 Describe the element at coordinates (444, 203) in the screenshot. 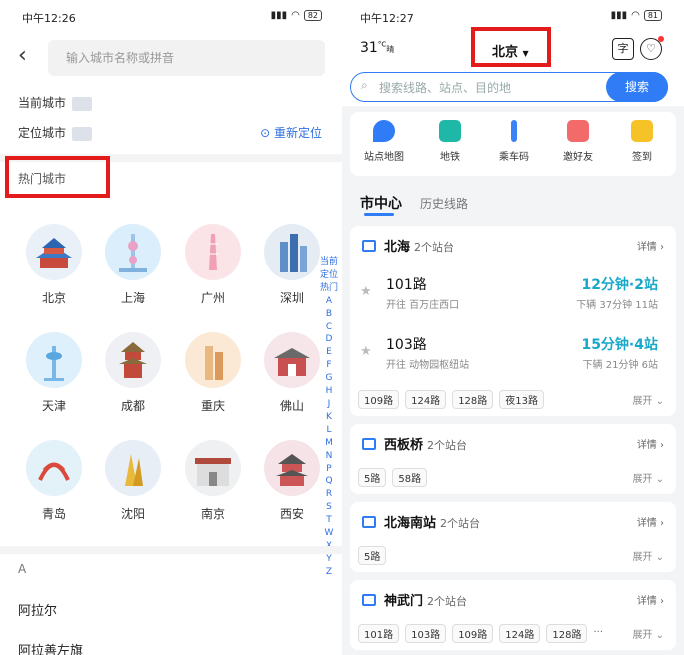

I see `tab-history: 历史线路` at that location.